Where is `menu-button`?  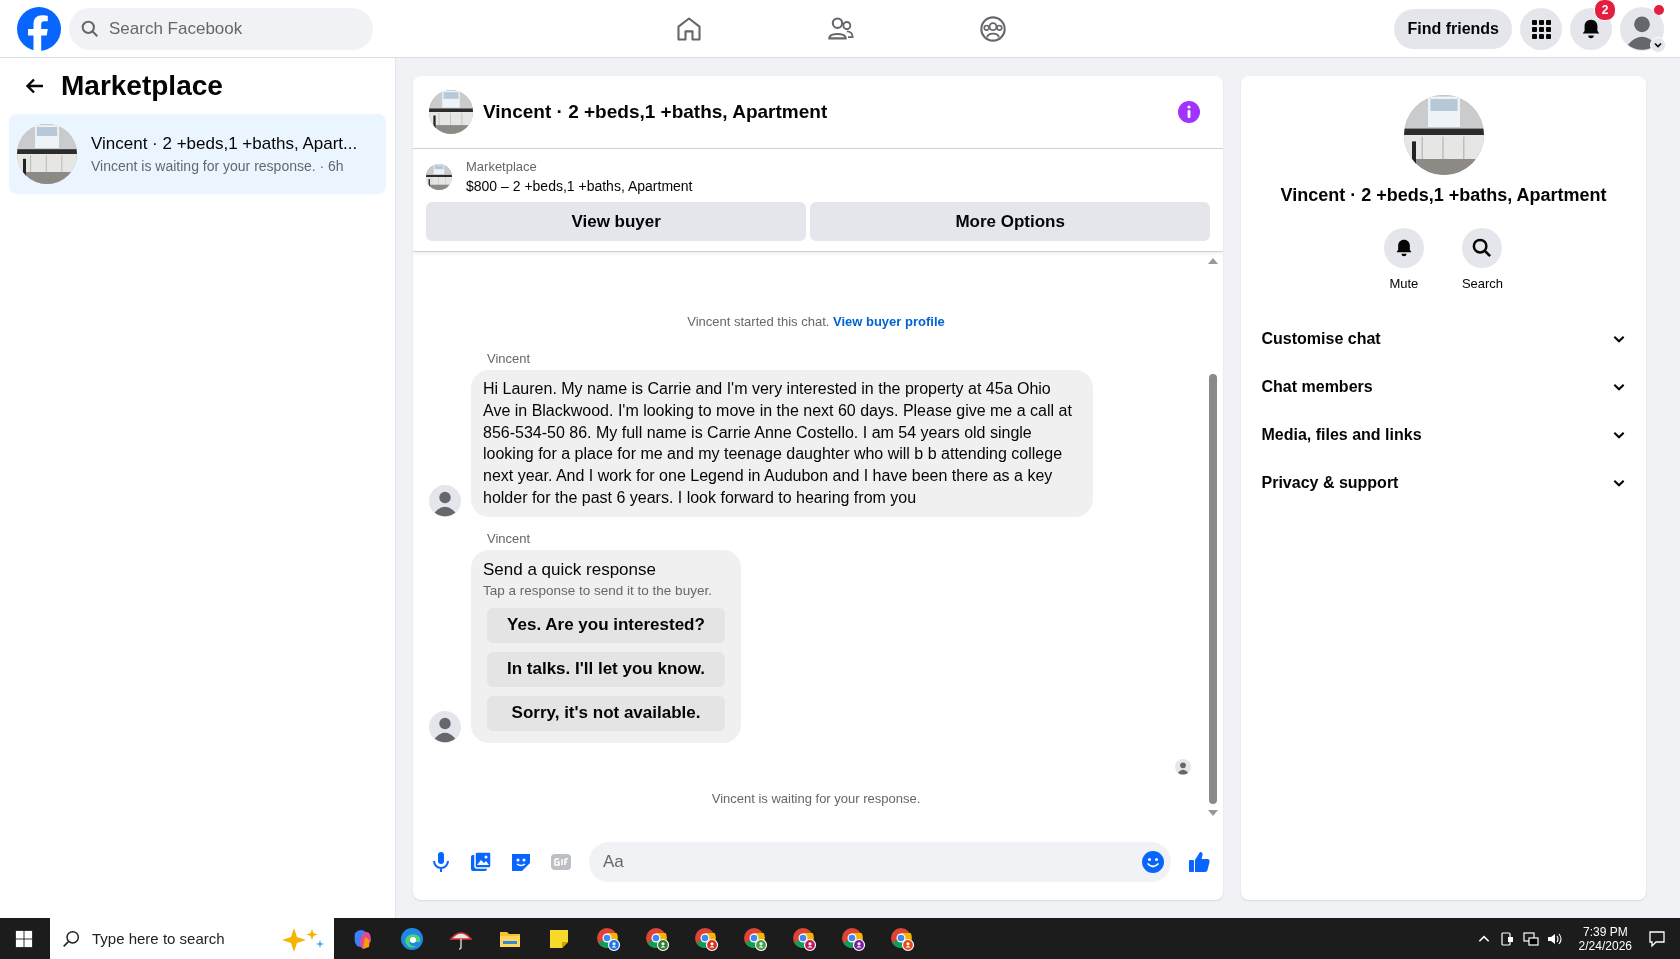 menu-button is located at coordinates (1541, 28).